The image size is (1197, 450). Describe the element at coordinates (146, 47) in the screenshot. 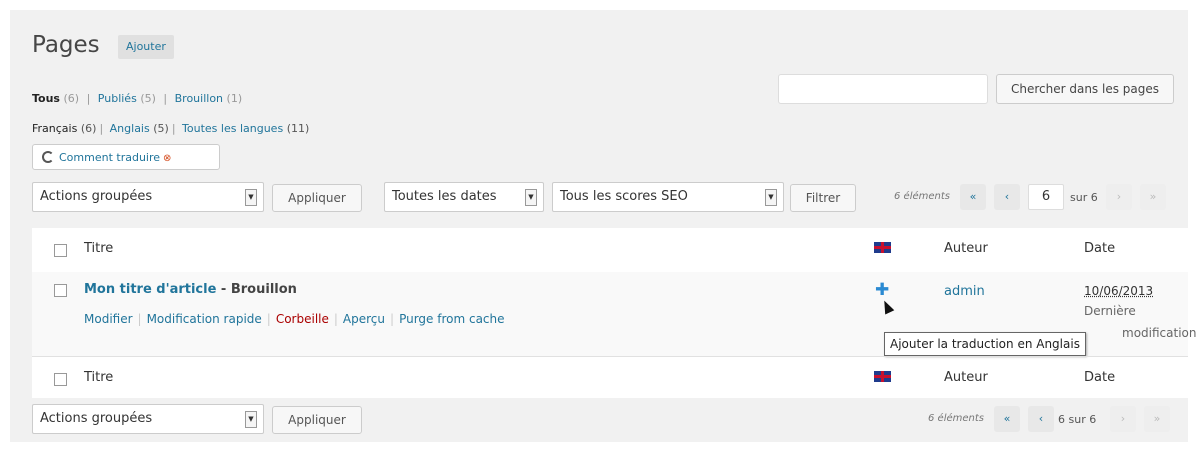

I see `add-page-button: Ajouter` at that location.